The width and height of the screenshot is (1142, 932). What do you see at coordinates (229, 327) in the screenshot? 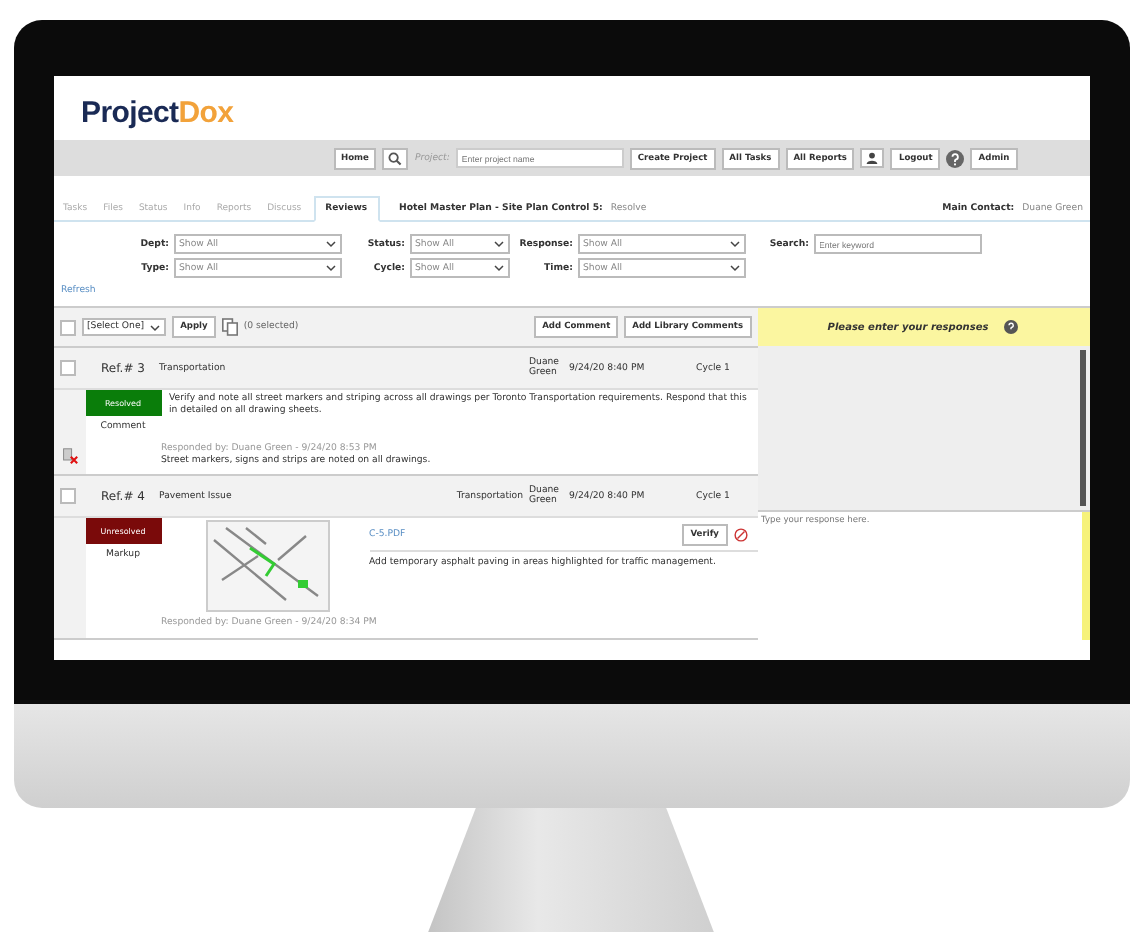
I see `copy-icon` at bounding box center [229, 327].